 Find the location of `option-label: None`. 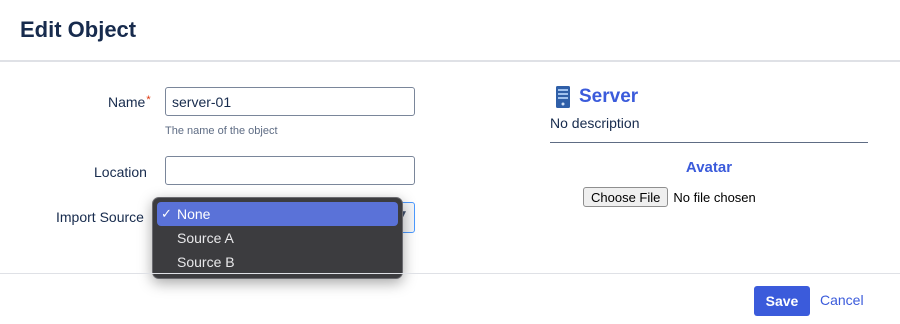

option-label: None is located at coordinates (194, 214).